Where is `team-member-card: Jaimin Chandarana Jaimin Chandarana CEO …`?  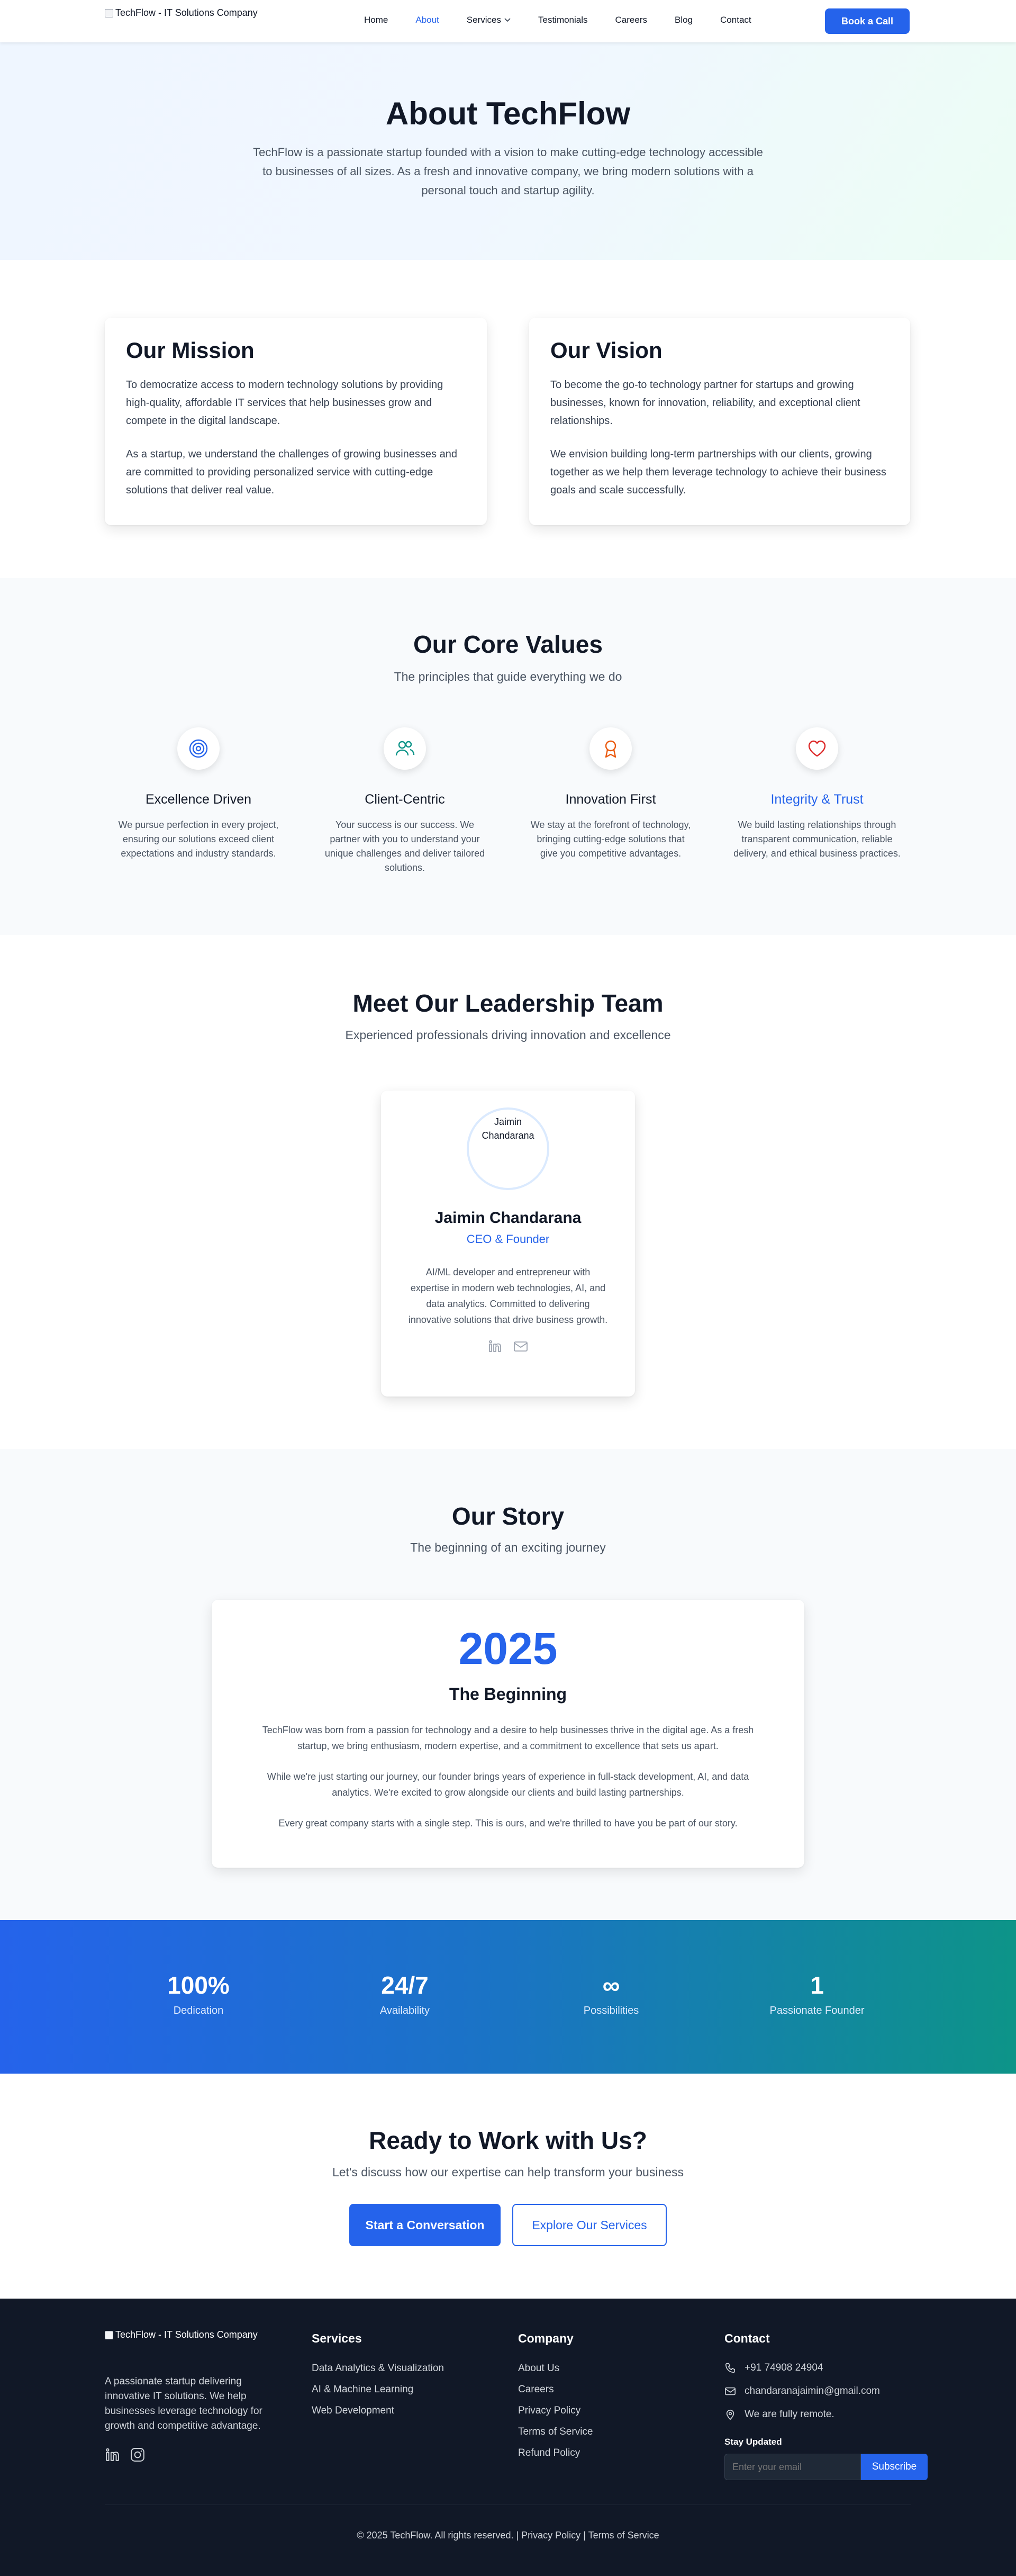 team-member-card: Jaimin Chandarana Jaimin Chandarana CEO … is located at coordinates (508, 1244).